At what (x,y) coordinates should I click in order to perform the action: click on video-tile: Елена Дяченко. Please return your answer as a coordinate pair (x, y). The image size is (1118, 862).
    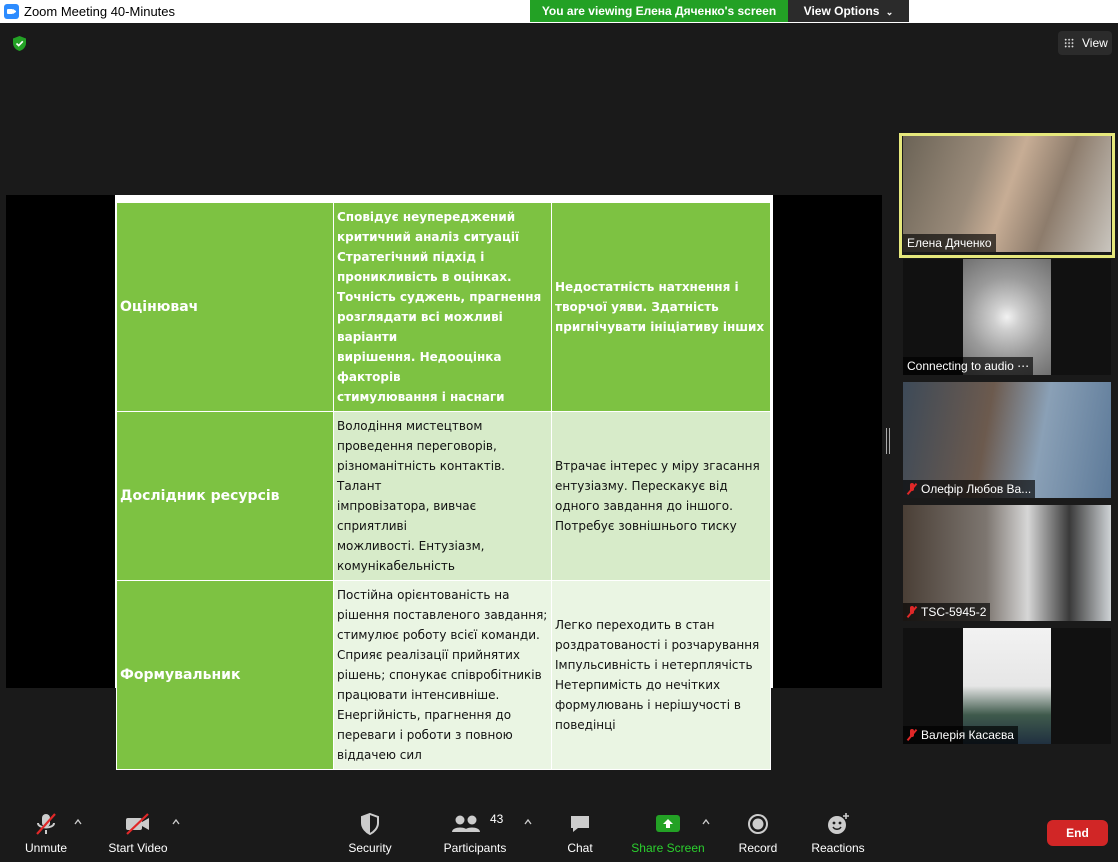
    Looking at the image, I should click on (1007, 194).